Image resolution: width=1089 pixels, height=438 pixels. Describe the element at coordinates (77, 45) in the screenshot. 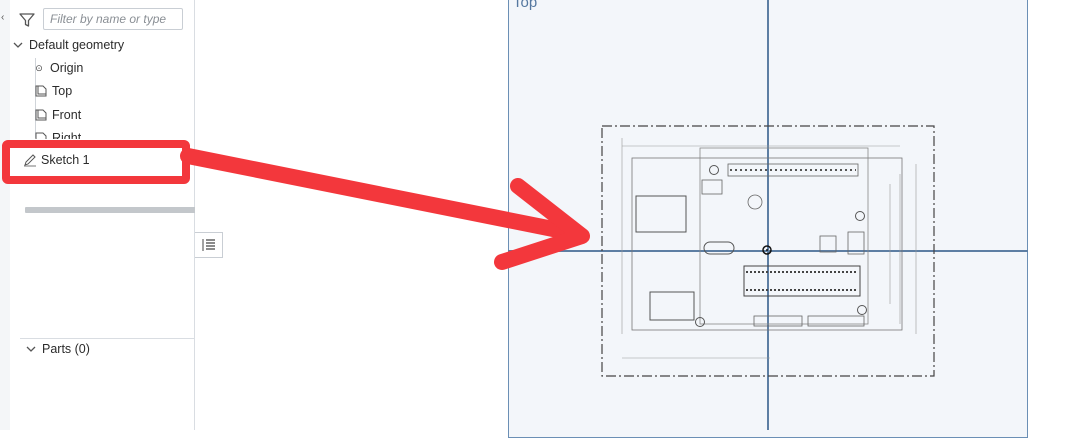

I see `default-geometry-label: Default geometry` at that location.